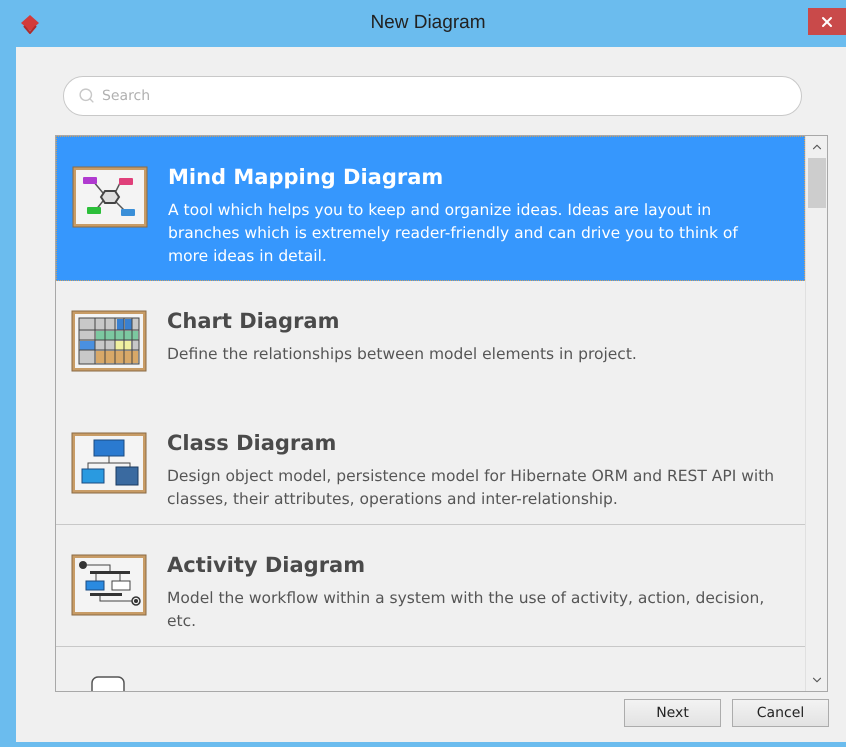 This screenshot has height=747, width=846. Describe the element at coordinates (252, 443) in the screenshot. I see `diagram-title: Class Diagram` at that location.